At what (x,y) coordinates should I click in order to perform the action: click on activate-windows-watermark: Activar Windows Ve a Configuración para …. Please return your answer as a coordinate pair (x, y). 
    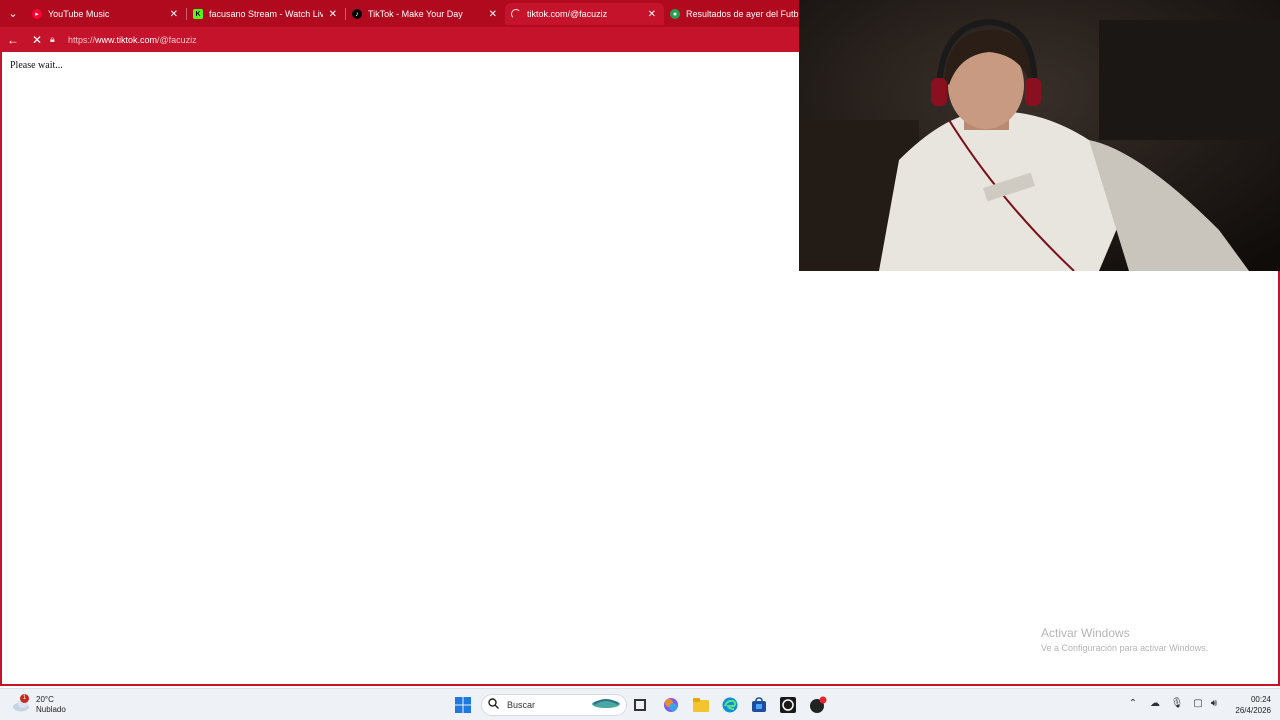
    Looking at the image, I should click on (1124, 639).